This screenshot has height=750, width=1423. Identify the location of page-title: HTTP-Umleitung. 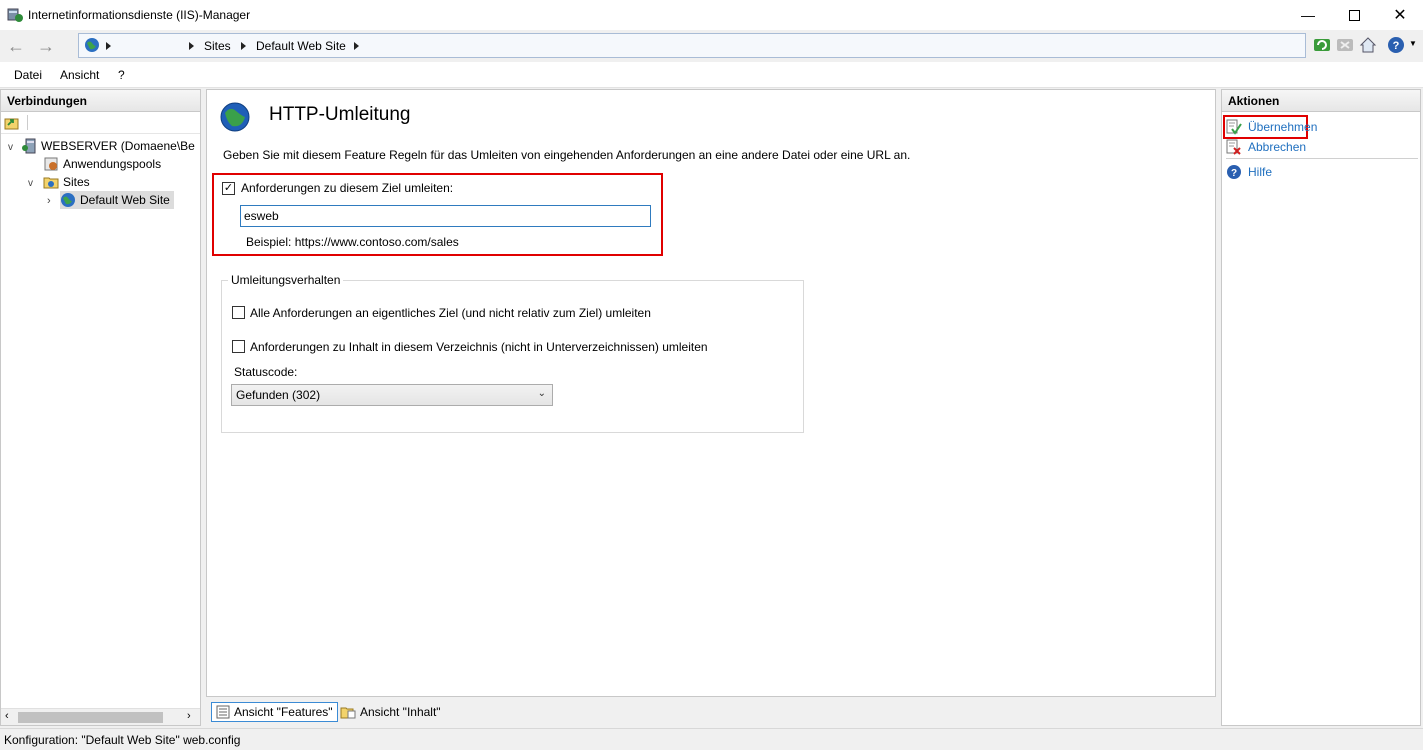
(340, 114).